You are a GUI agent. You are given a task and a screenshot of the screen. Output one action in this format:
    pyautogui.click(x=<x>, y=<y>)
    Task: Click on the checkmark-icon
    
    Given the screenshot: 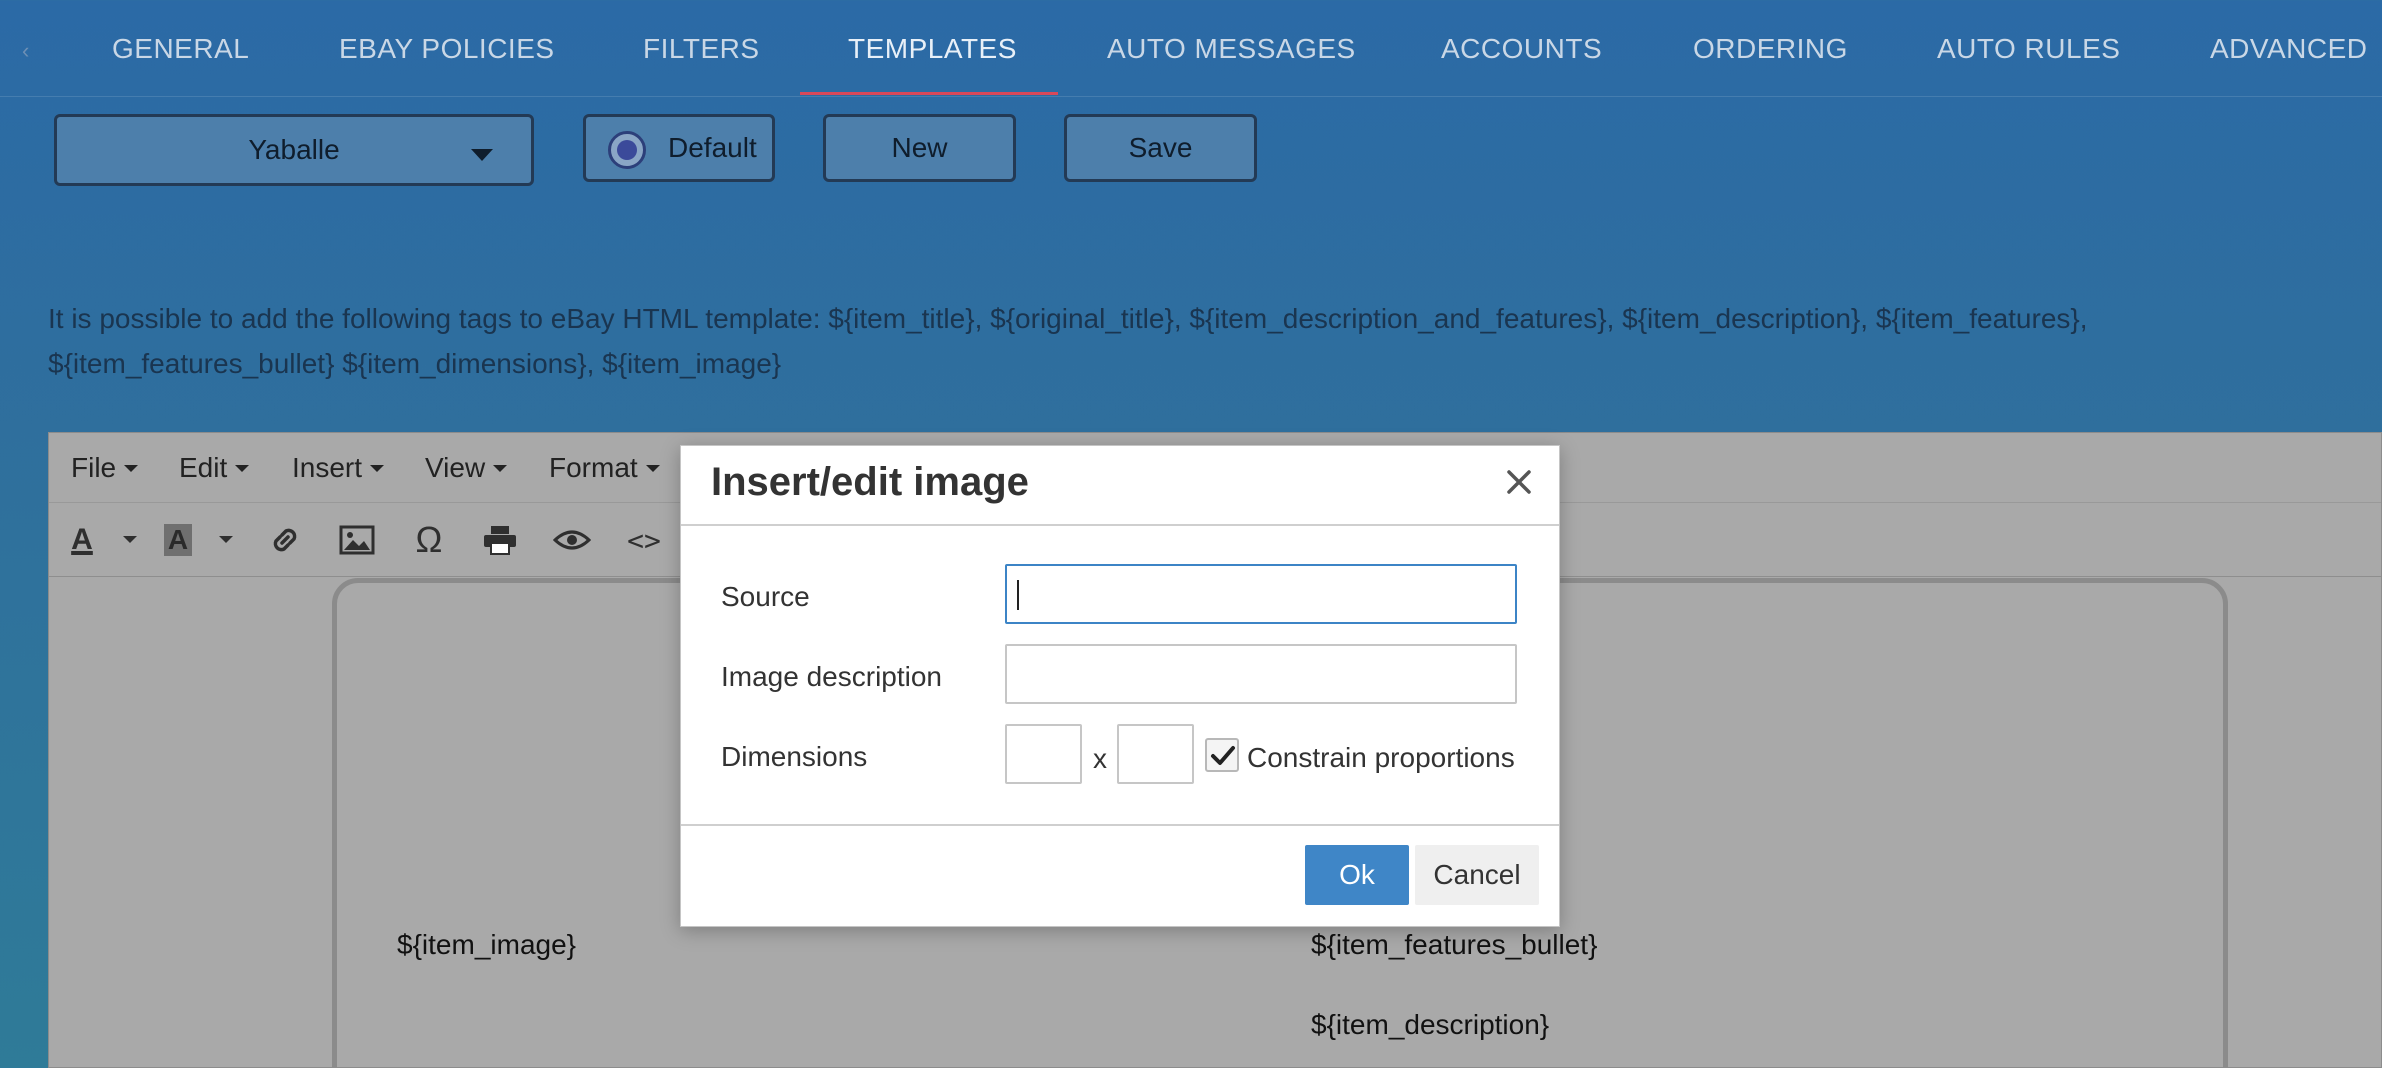 What is the action you would take?
    pyautogui.click(x=1223, y=755)
    